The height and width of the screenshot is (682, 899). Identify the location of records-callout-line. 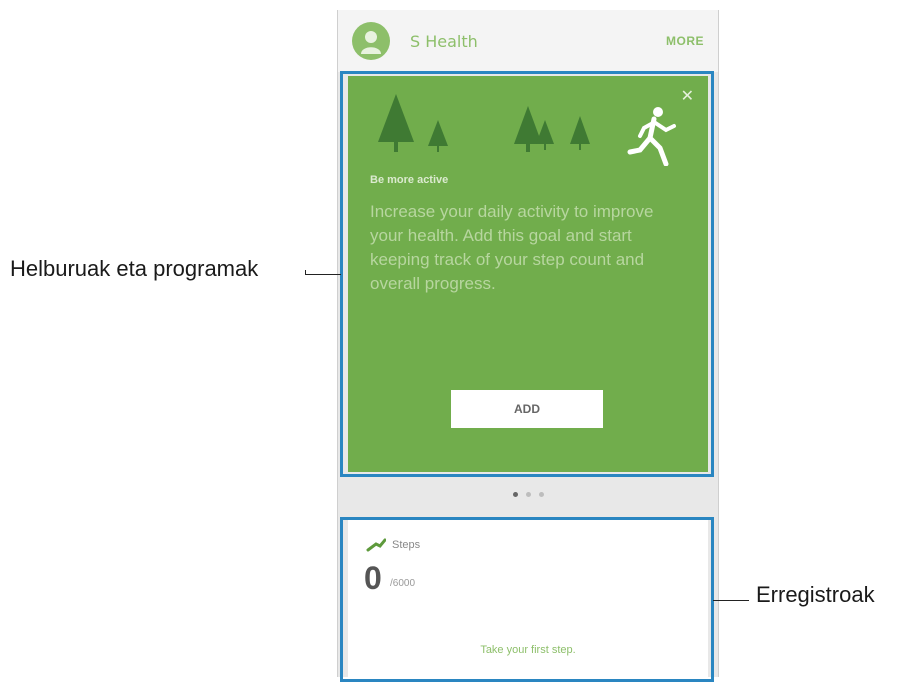
(731, 600).